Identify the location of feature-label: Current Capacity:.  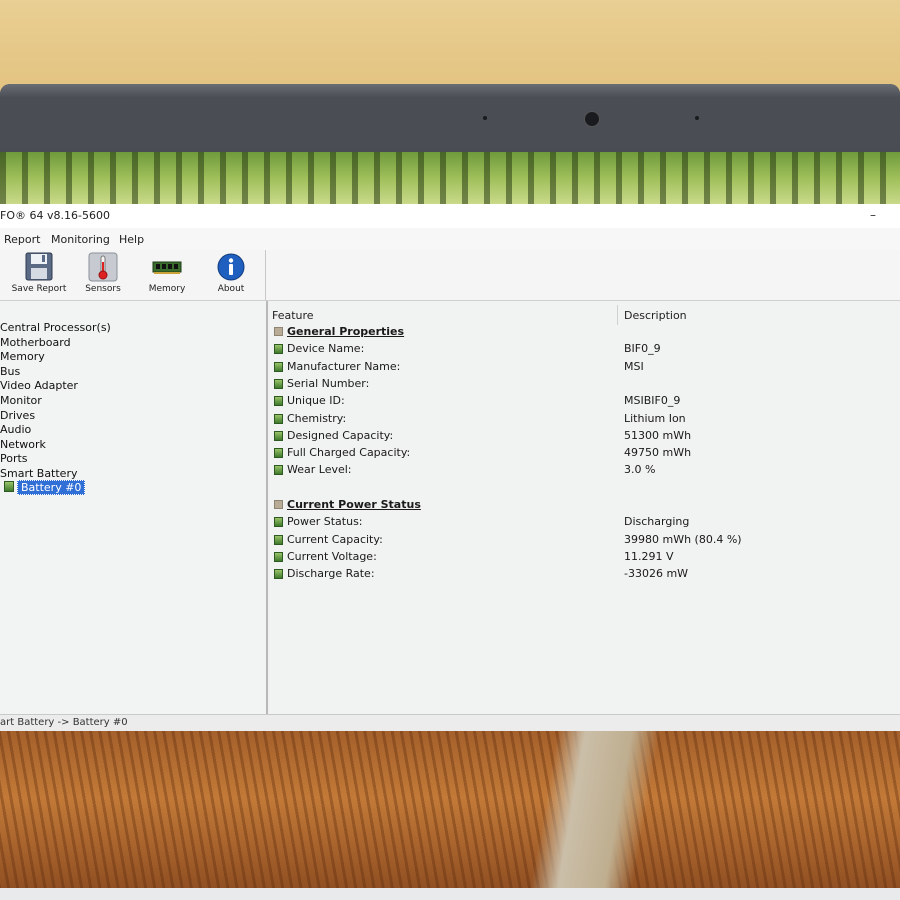
(335, 539).